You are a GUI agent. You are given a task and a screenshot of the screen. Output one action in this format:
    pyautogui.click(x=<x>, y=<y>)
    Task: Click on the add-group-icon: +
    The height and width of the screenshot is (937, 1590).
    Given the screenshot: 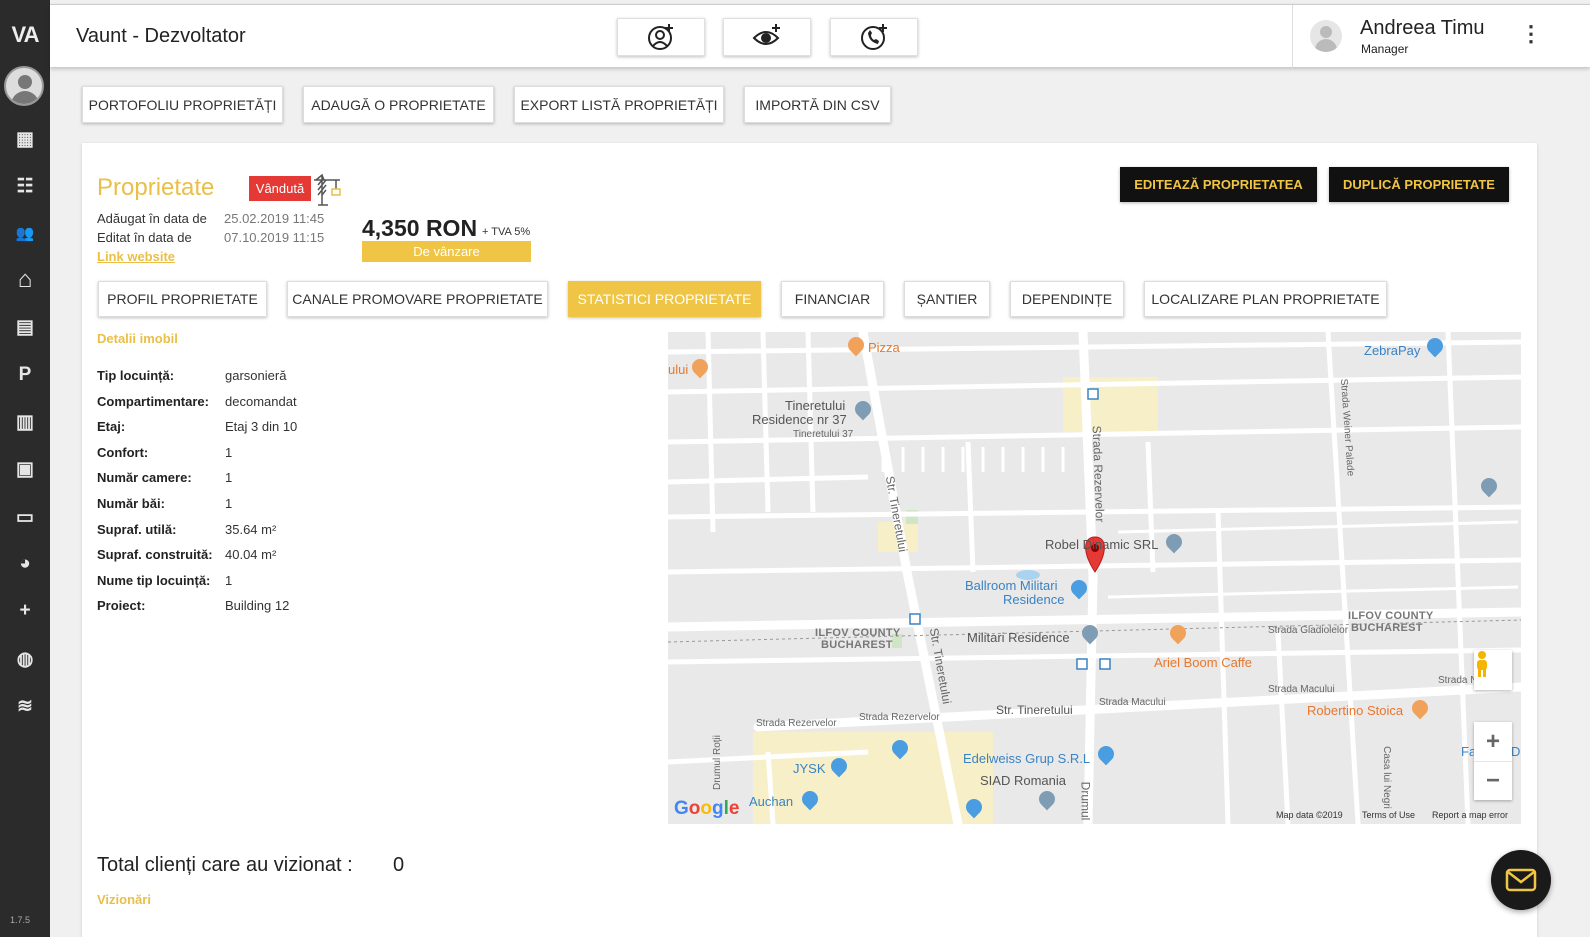 What is the action you would take?
    pyautogui.click(x=25, y=611)
    